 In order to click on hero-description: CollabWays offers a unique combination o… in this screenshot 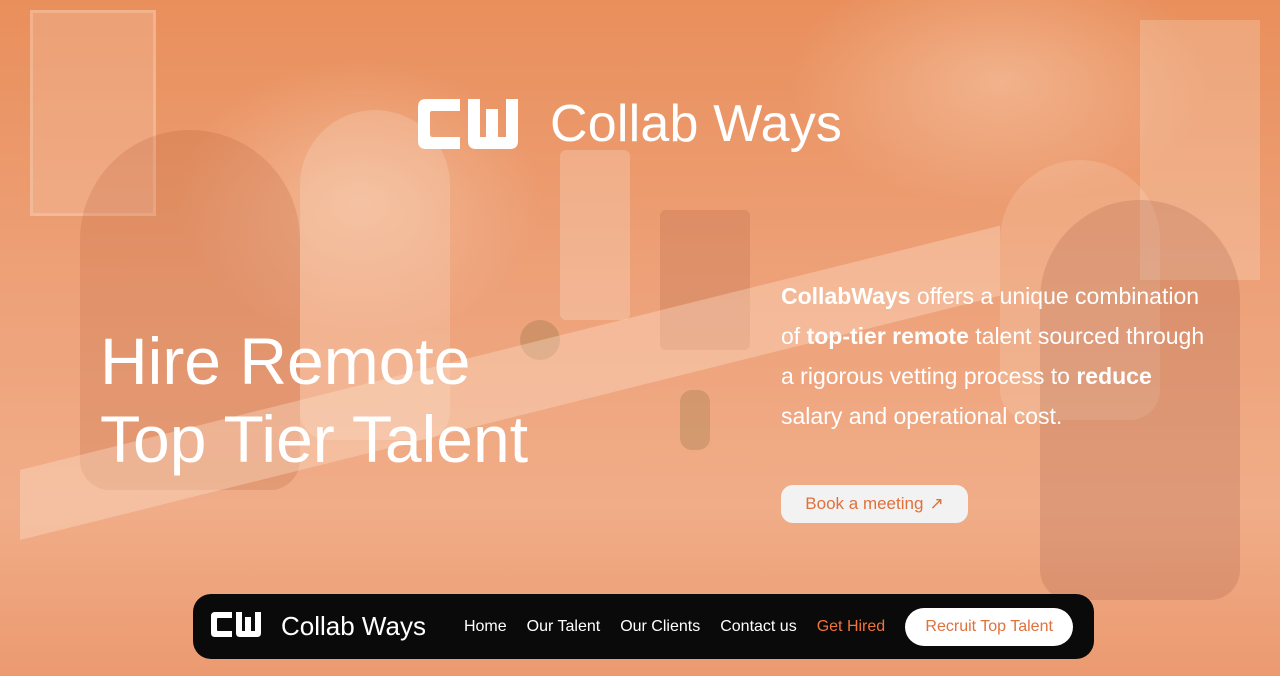, I will do `click(996, 356)`.